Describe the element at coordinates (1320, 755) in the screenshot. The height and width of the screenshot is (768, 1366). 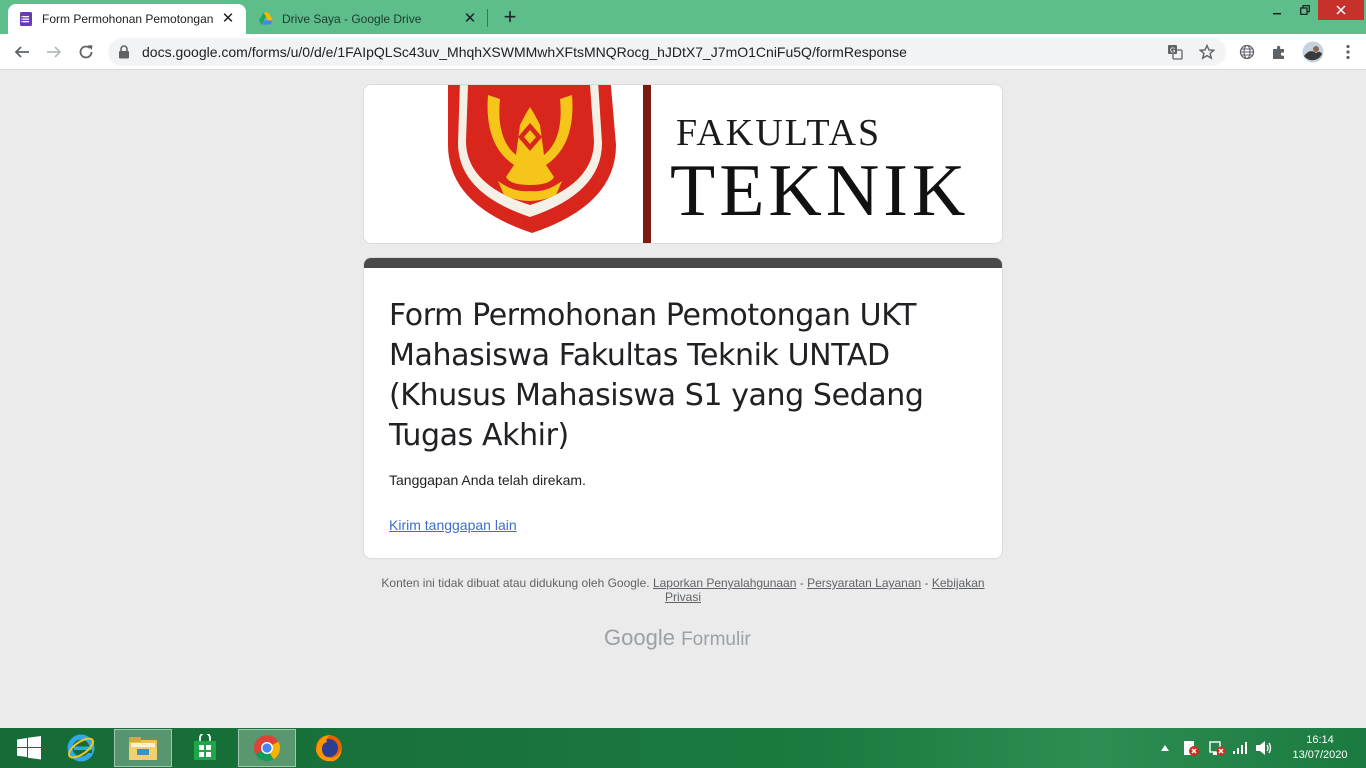
I see `clock-date: 13/07/2020` at that location.